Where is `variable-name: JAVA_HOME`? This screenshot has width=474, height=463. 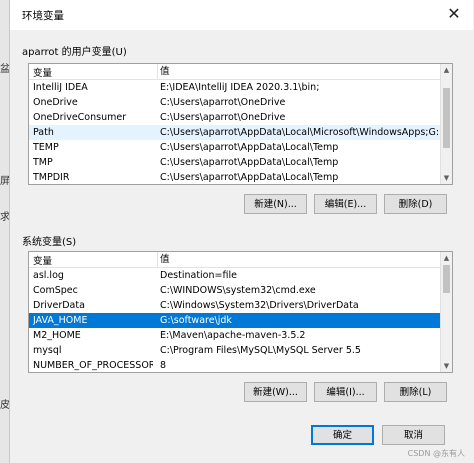
variable-name: JAVA_HOME is located at coordinates (60, 320).